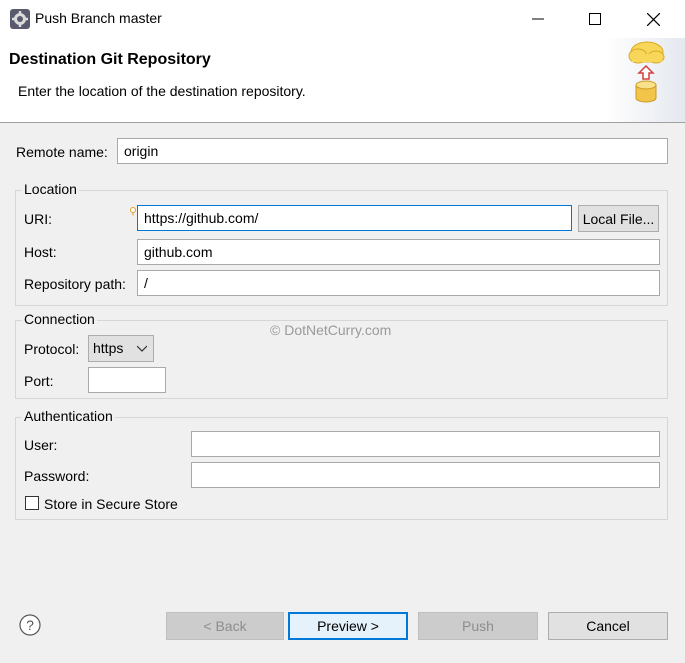 This screenshot has height=663, width=685. Describe the element at coordinates (20, 19) in the screenshot. I see `eclipse-gear-icon` at that location.